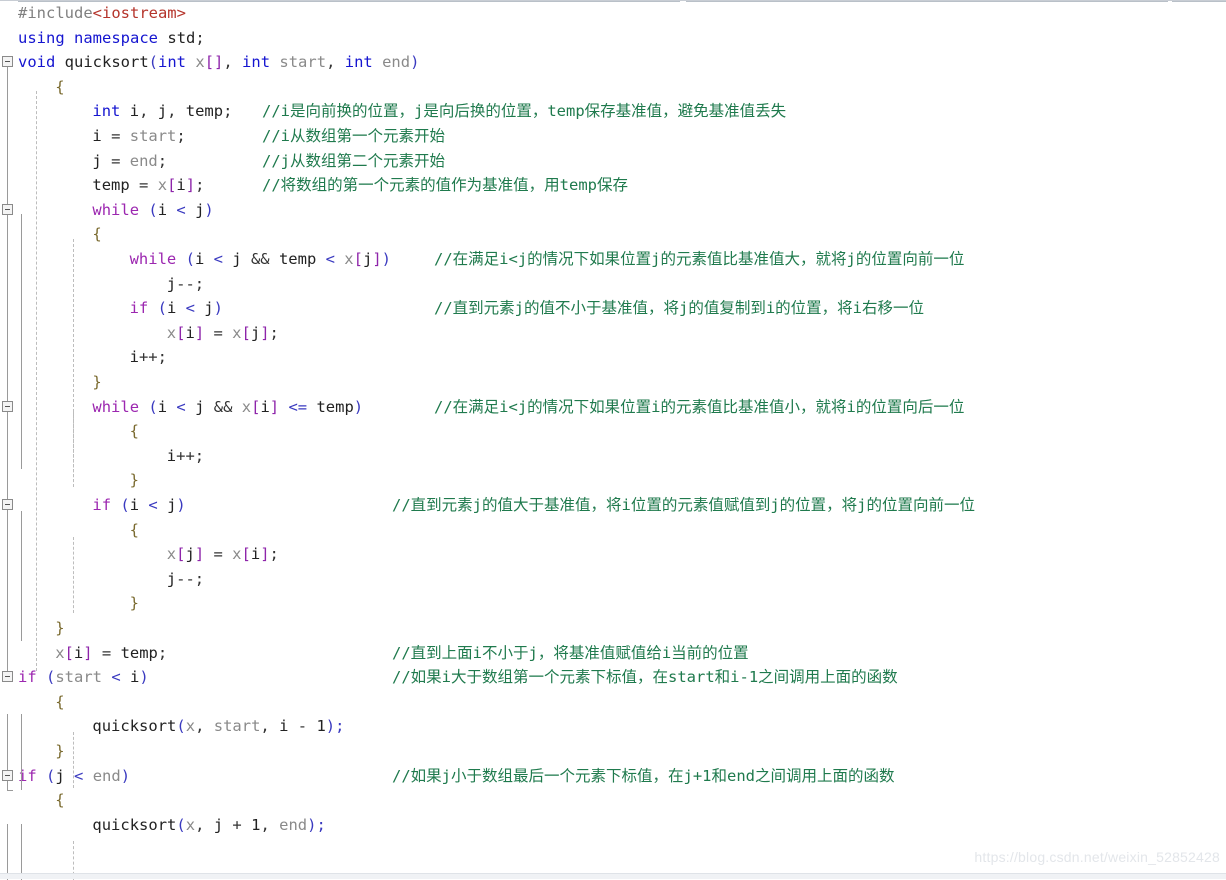 This screenshot has height=880, width=1226. Describe the element at coordinates (613, 13) in the screenshot. I see `code-line: #include<iostream>` at that location.